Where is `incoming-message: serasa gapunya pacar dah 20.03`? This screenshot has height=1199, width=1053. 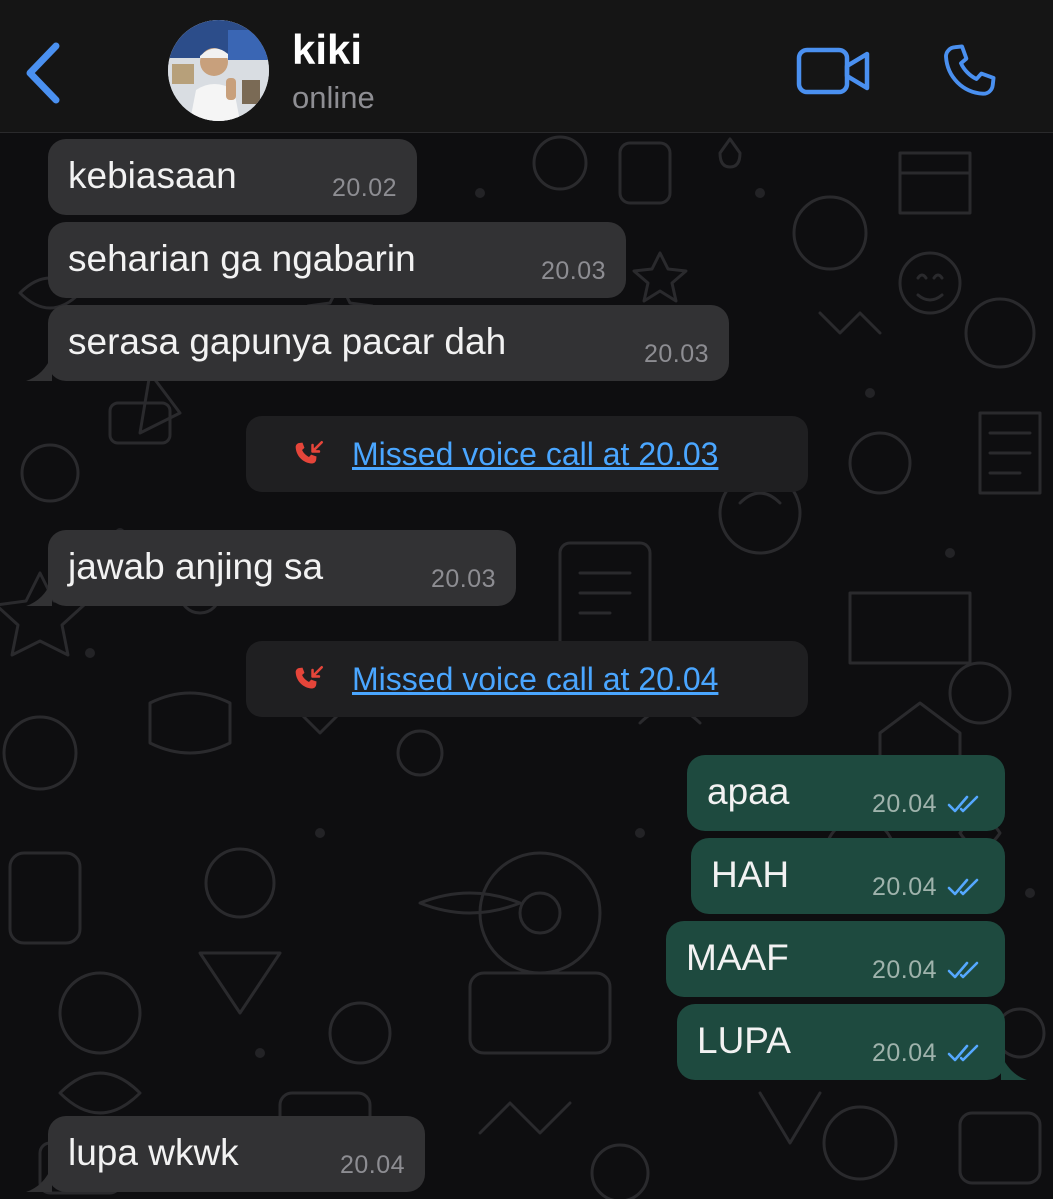
incoming-message: serasa gapunya pacar dah 20.03 is located at coordinates (377, 343).